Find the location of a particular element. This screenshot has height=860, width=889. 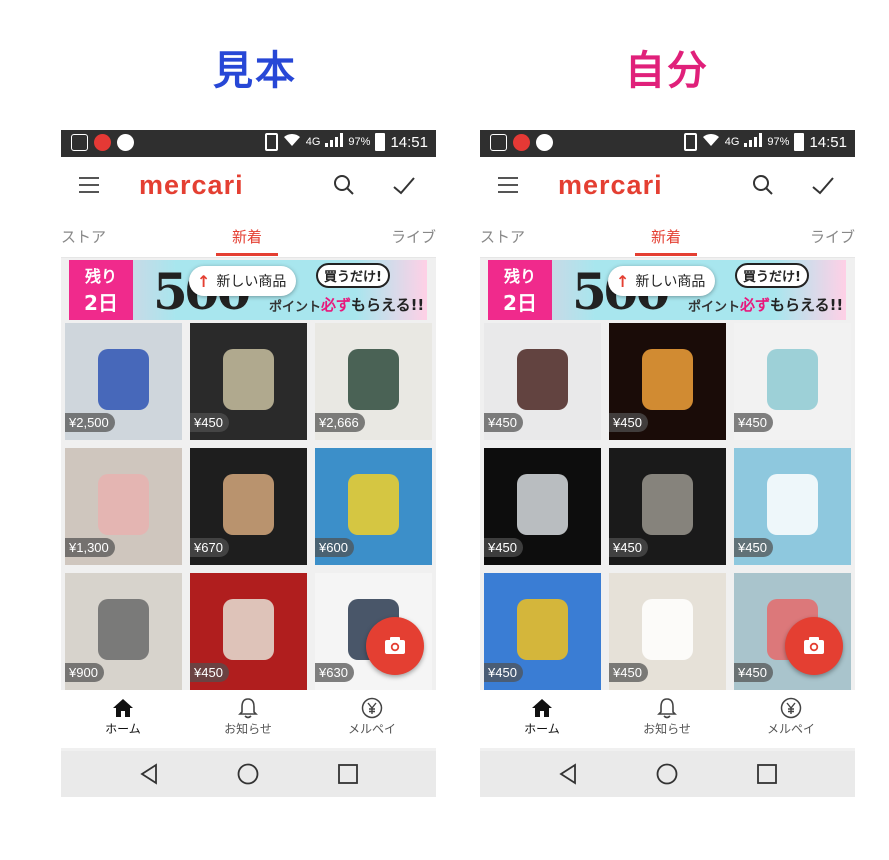

signal-icon is located at coordinates (334, 142).